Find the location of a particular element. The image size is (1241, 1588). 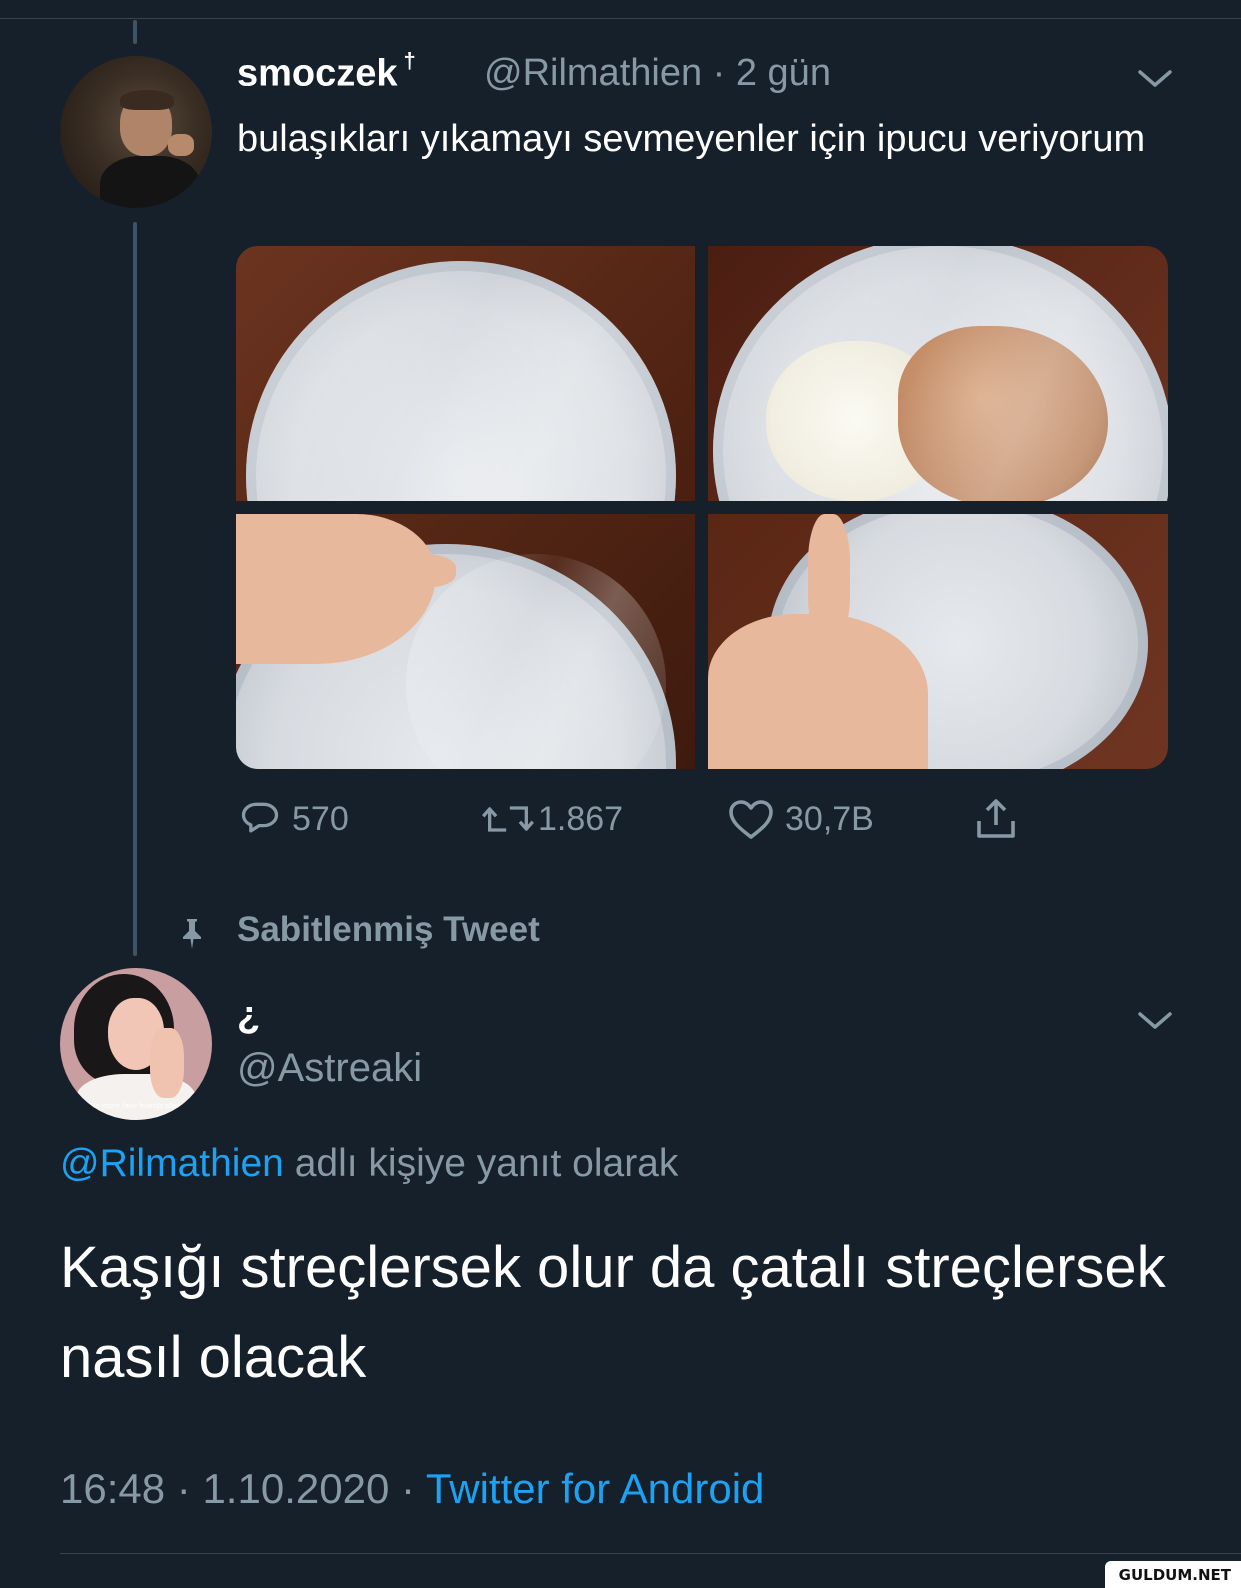

tweet-source: Twitter for Android is located at coordinates (595, 1488).